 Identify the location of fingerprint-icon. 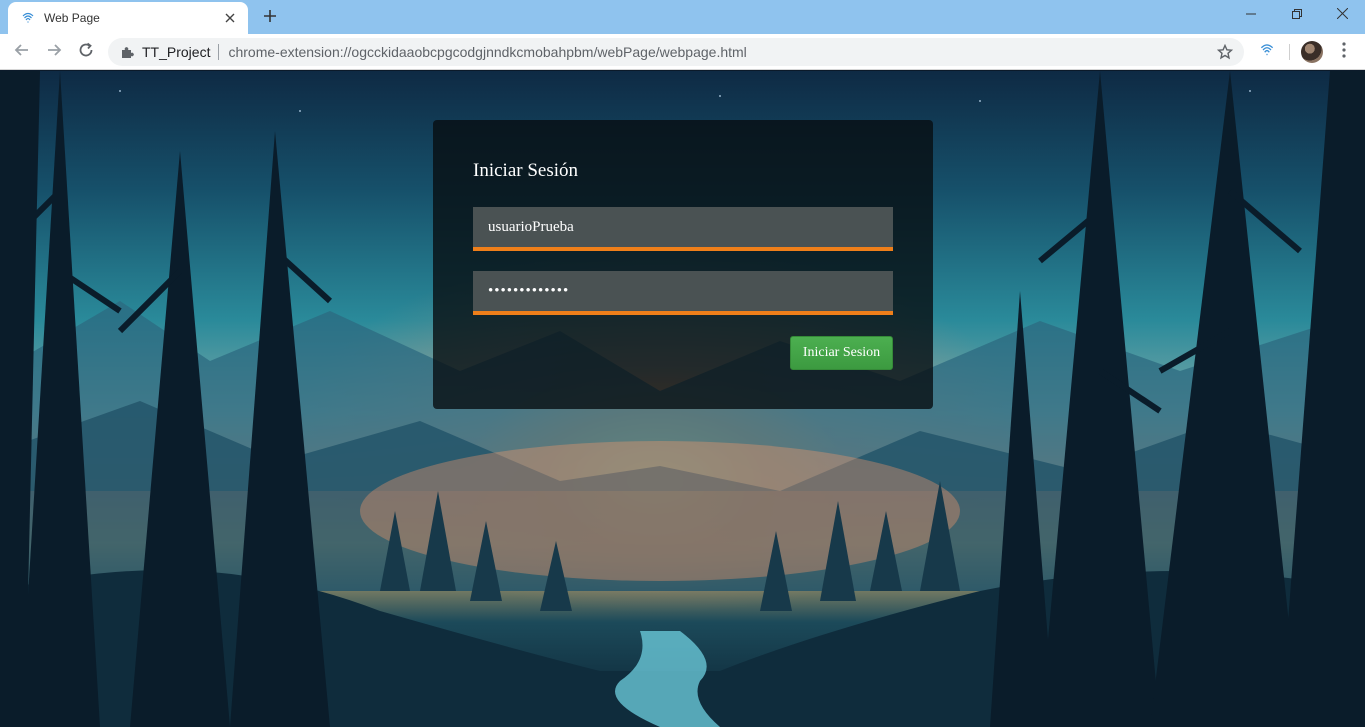
(28, 18).